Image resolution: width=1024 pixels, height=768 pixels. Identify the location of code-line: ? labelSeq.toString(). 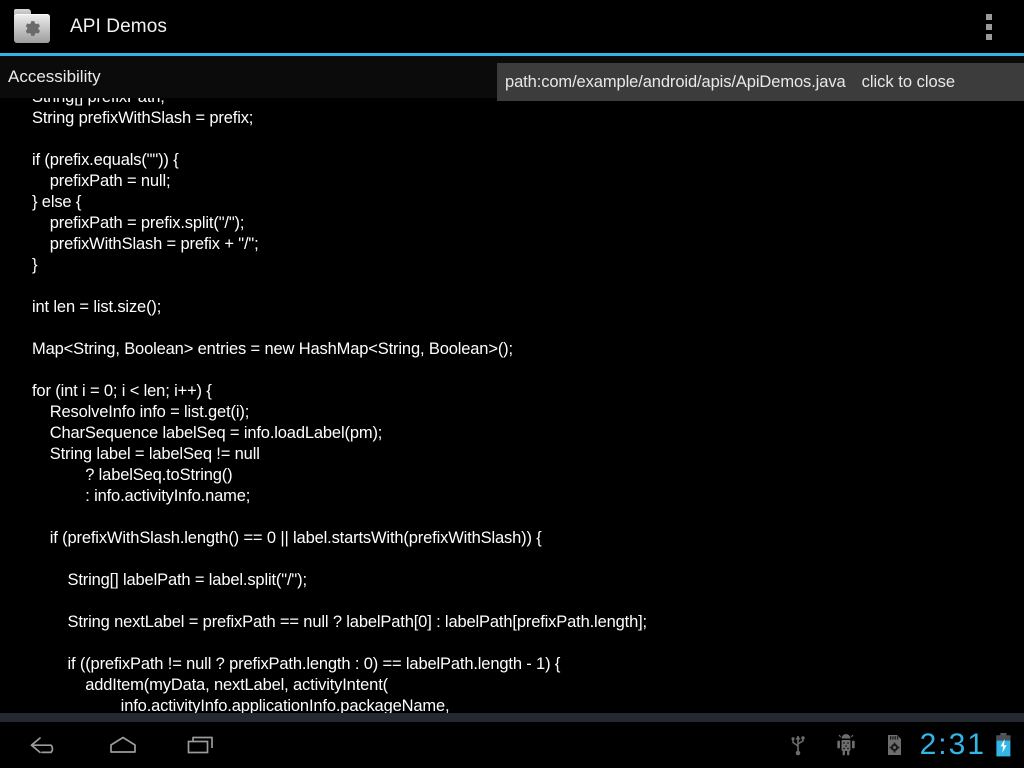
(132, 475).